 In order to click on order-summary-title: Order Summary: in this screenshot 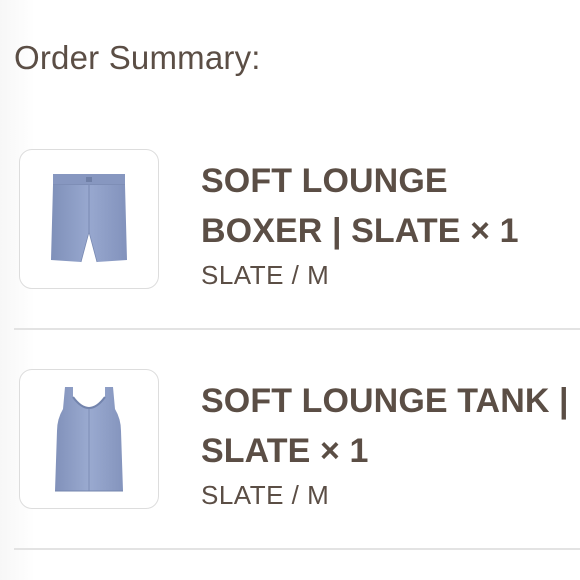, I will do `click(137, 57)`.